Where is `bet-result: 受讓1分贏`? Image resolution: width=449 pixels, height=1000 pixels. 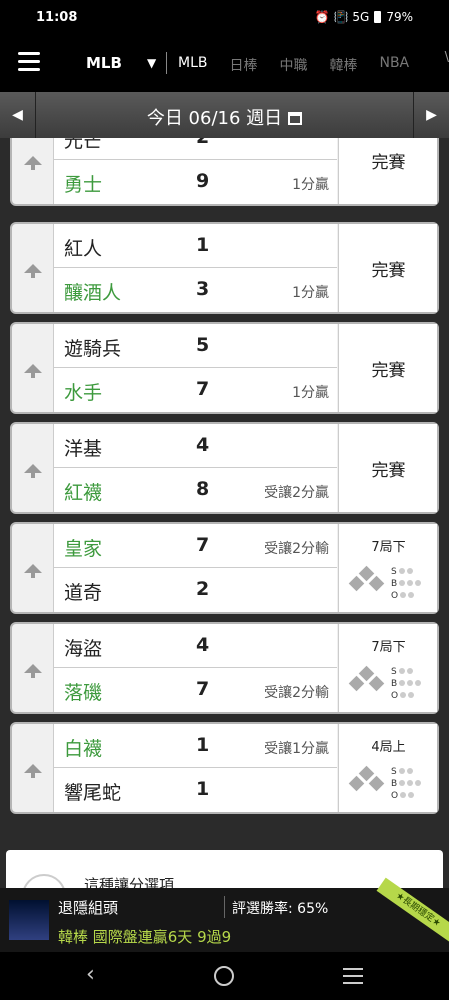 bet-result: 受讓1分贏 is located at coordinates (296, 749).